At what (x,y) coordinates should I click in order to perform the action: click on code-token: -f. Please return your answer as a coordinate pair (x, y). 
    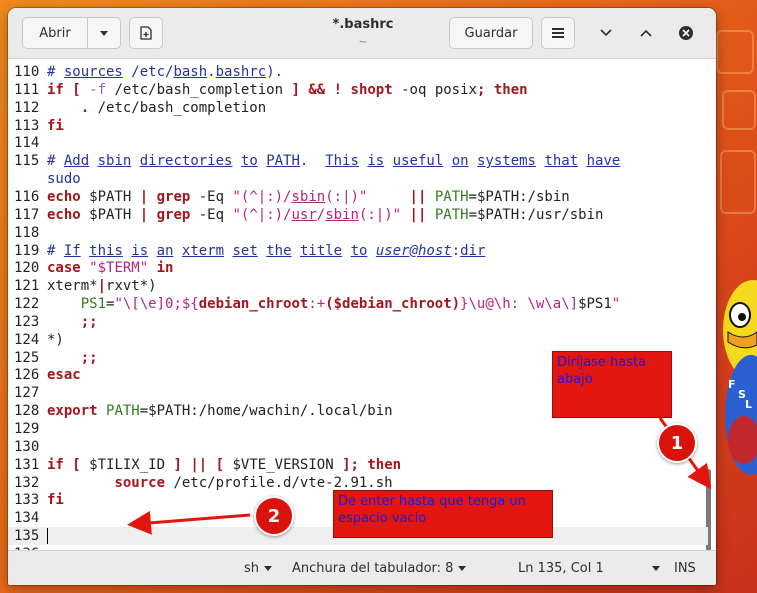
    Looking at the image, I should click on (98, 89).